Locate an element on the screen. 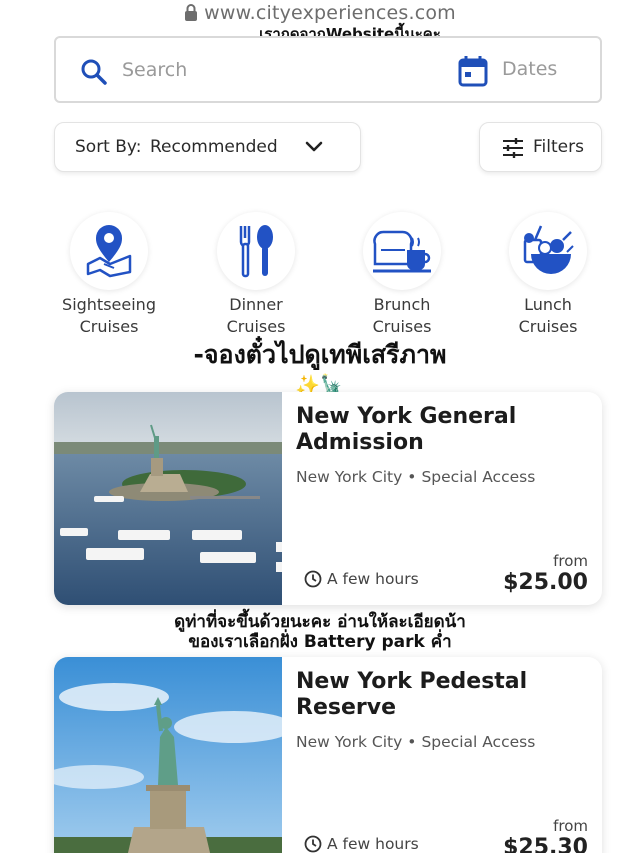 The width and height of the screenshot is (640, 853). chevron-down-icon is located at coordinates (314, 146).